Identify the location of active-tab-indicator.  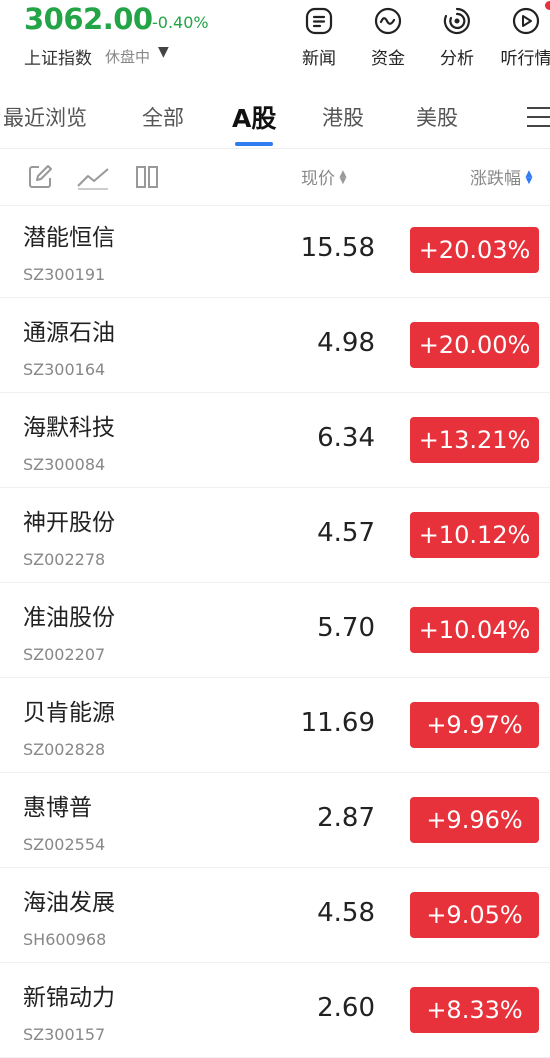
(254, 144).